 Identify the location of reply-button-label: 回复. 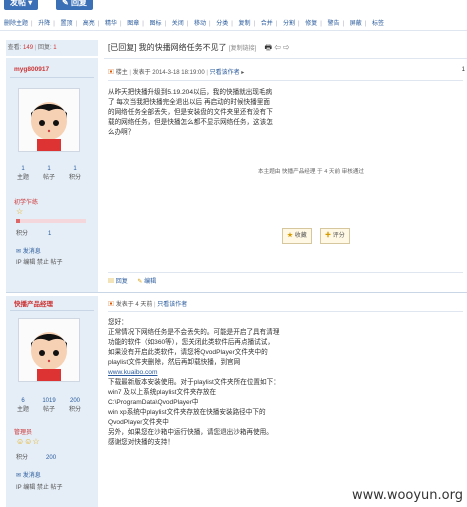
(78, 3).